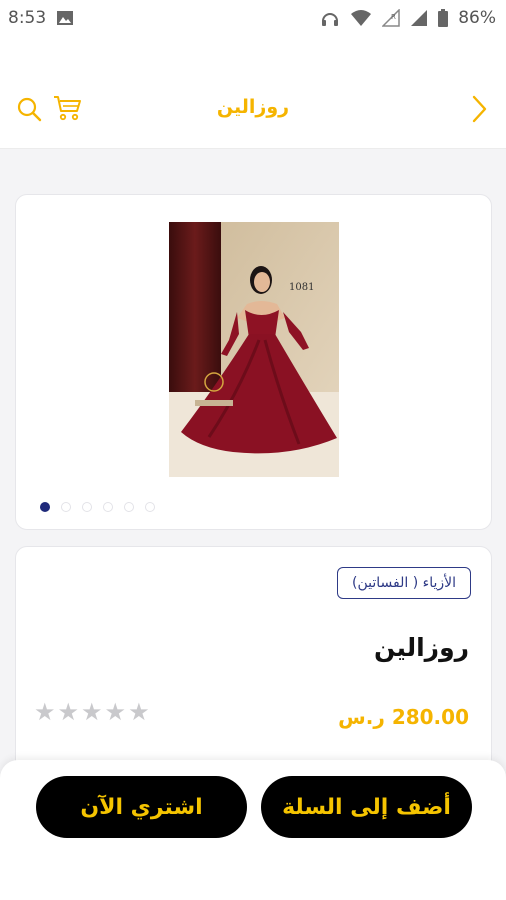 The image size is (506, 900). I want to click on svg-text: R, so click(393, 17).